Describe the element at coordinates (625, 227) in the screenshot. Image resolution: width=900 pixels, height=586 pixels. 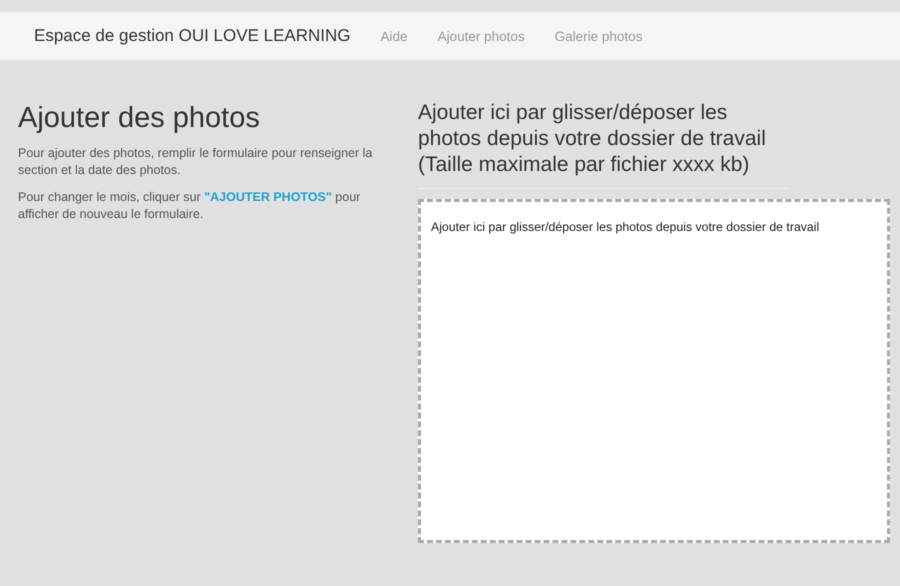
I see `drop-zone-message: Ajouter ici par glisser/déposer les photos depuis votre dossier de travail` at that location.